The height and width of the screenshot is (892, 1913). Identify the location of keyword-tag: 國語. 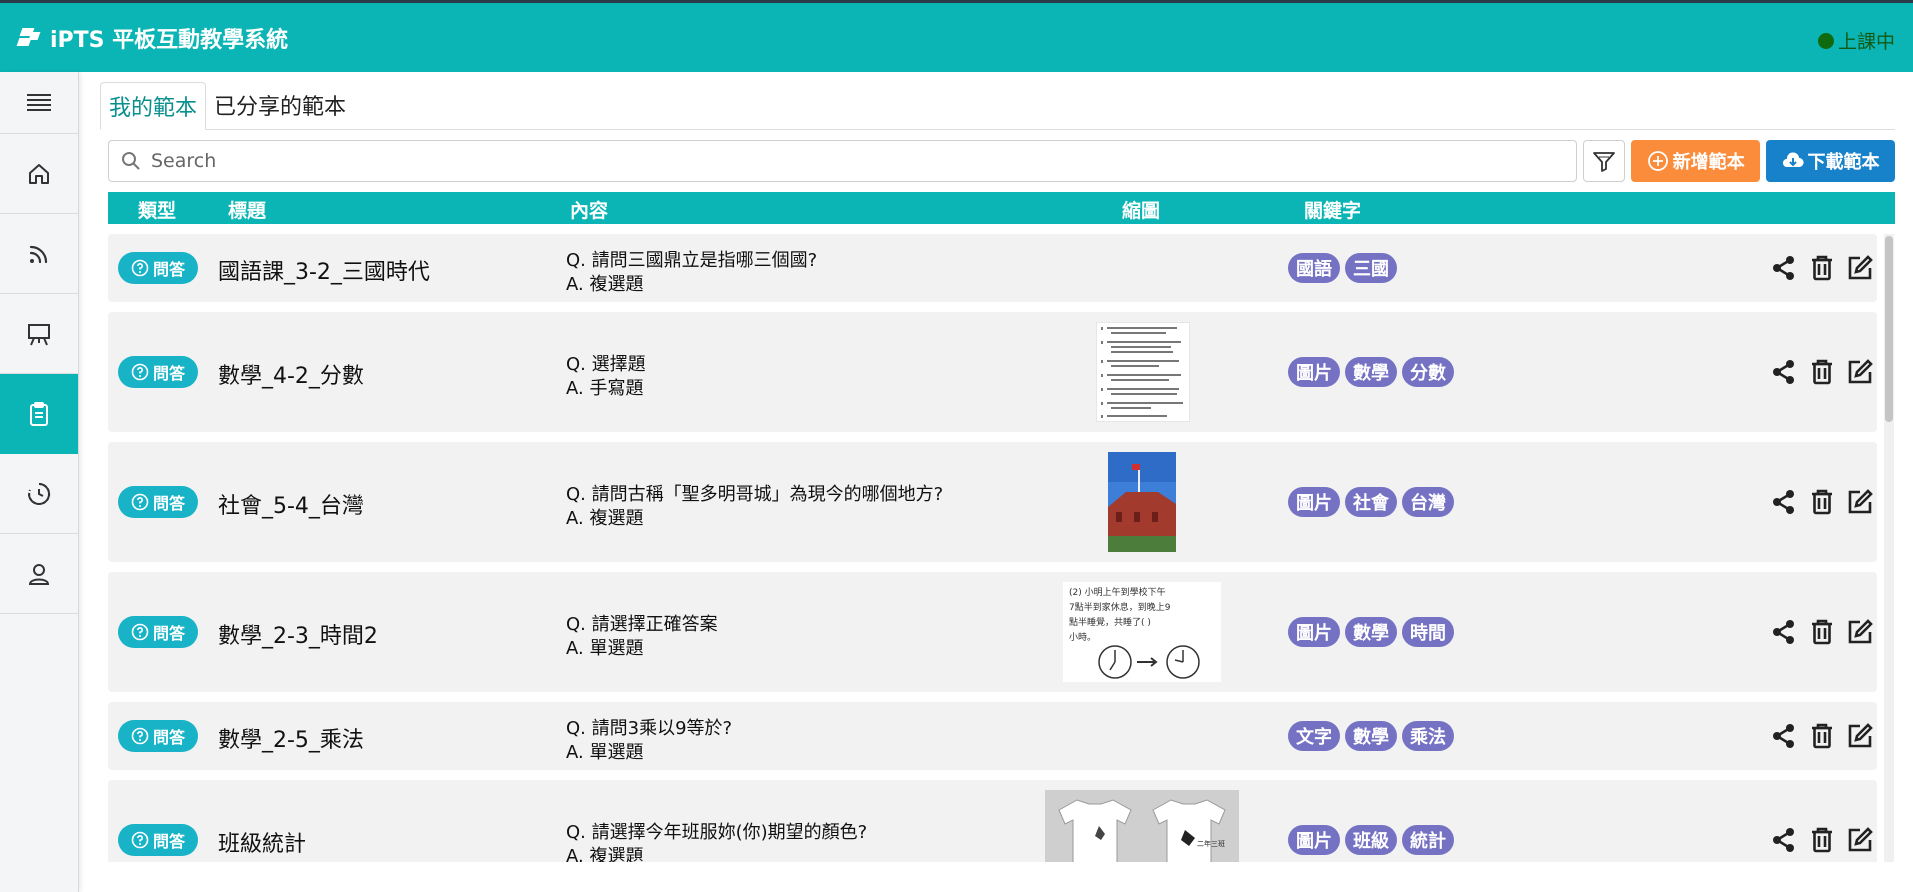
(1314, 268).